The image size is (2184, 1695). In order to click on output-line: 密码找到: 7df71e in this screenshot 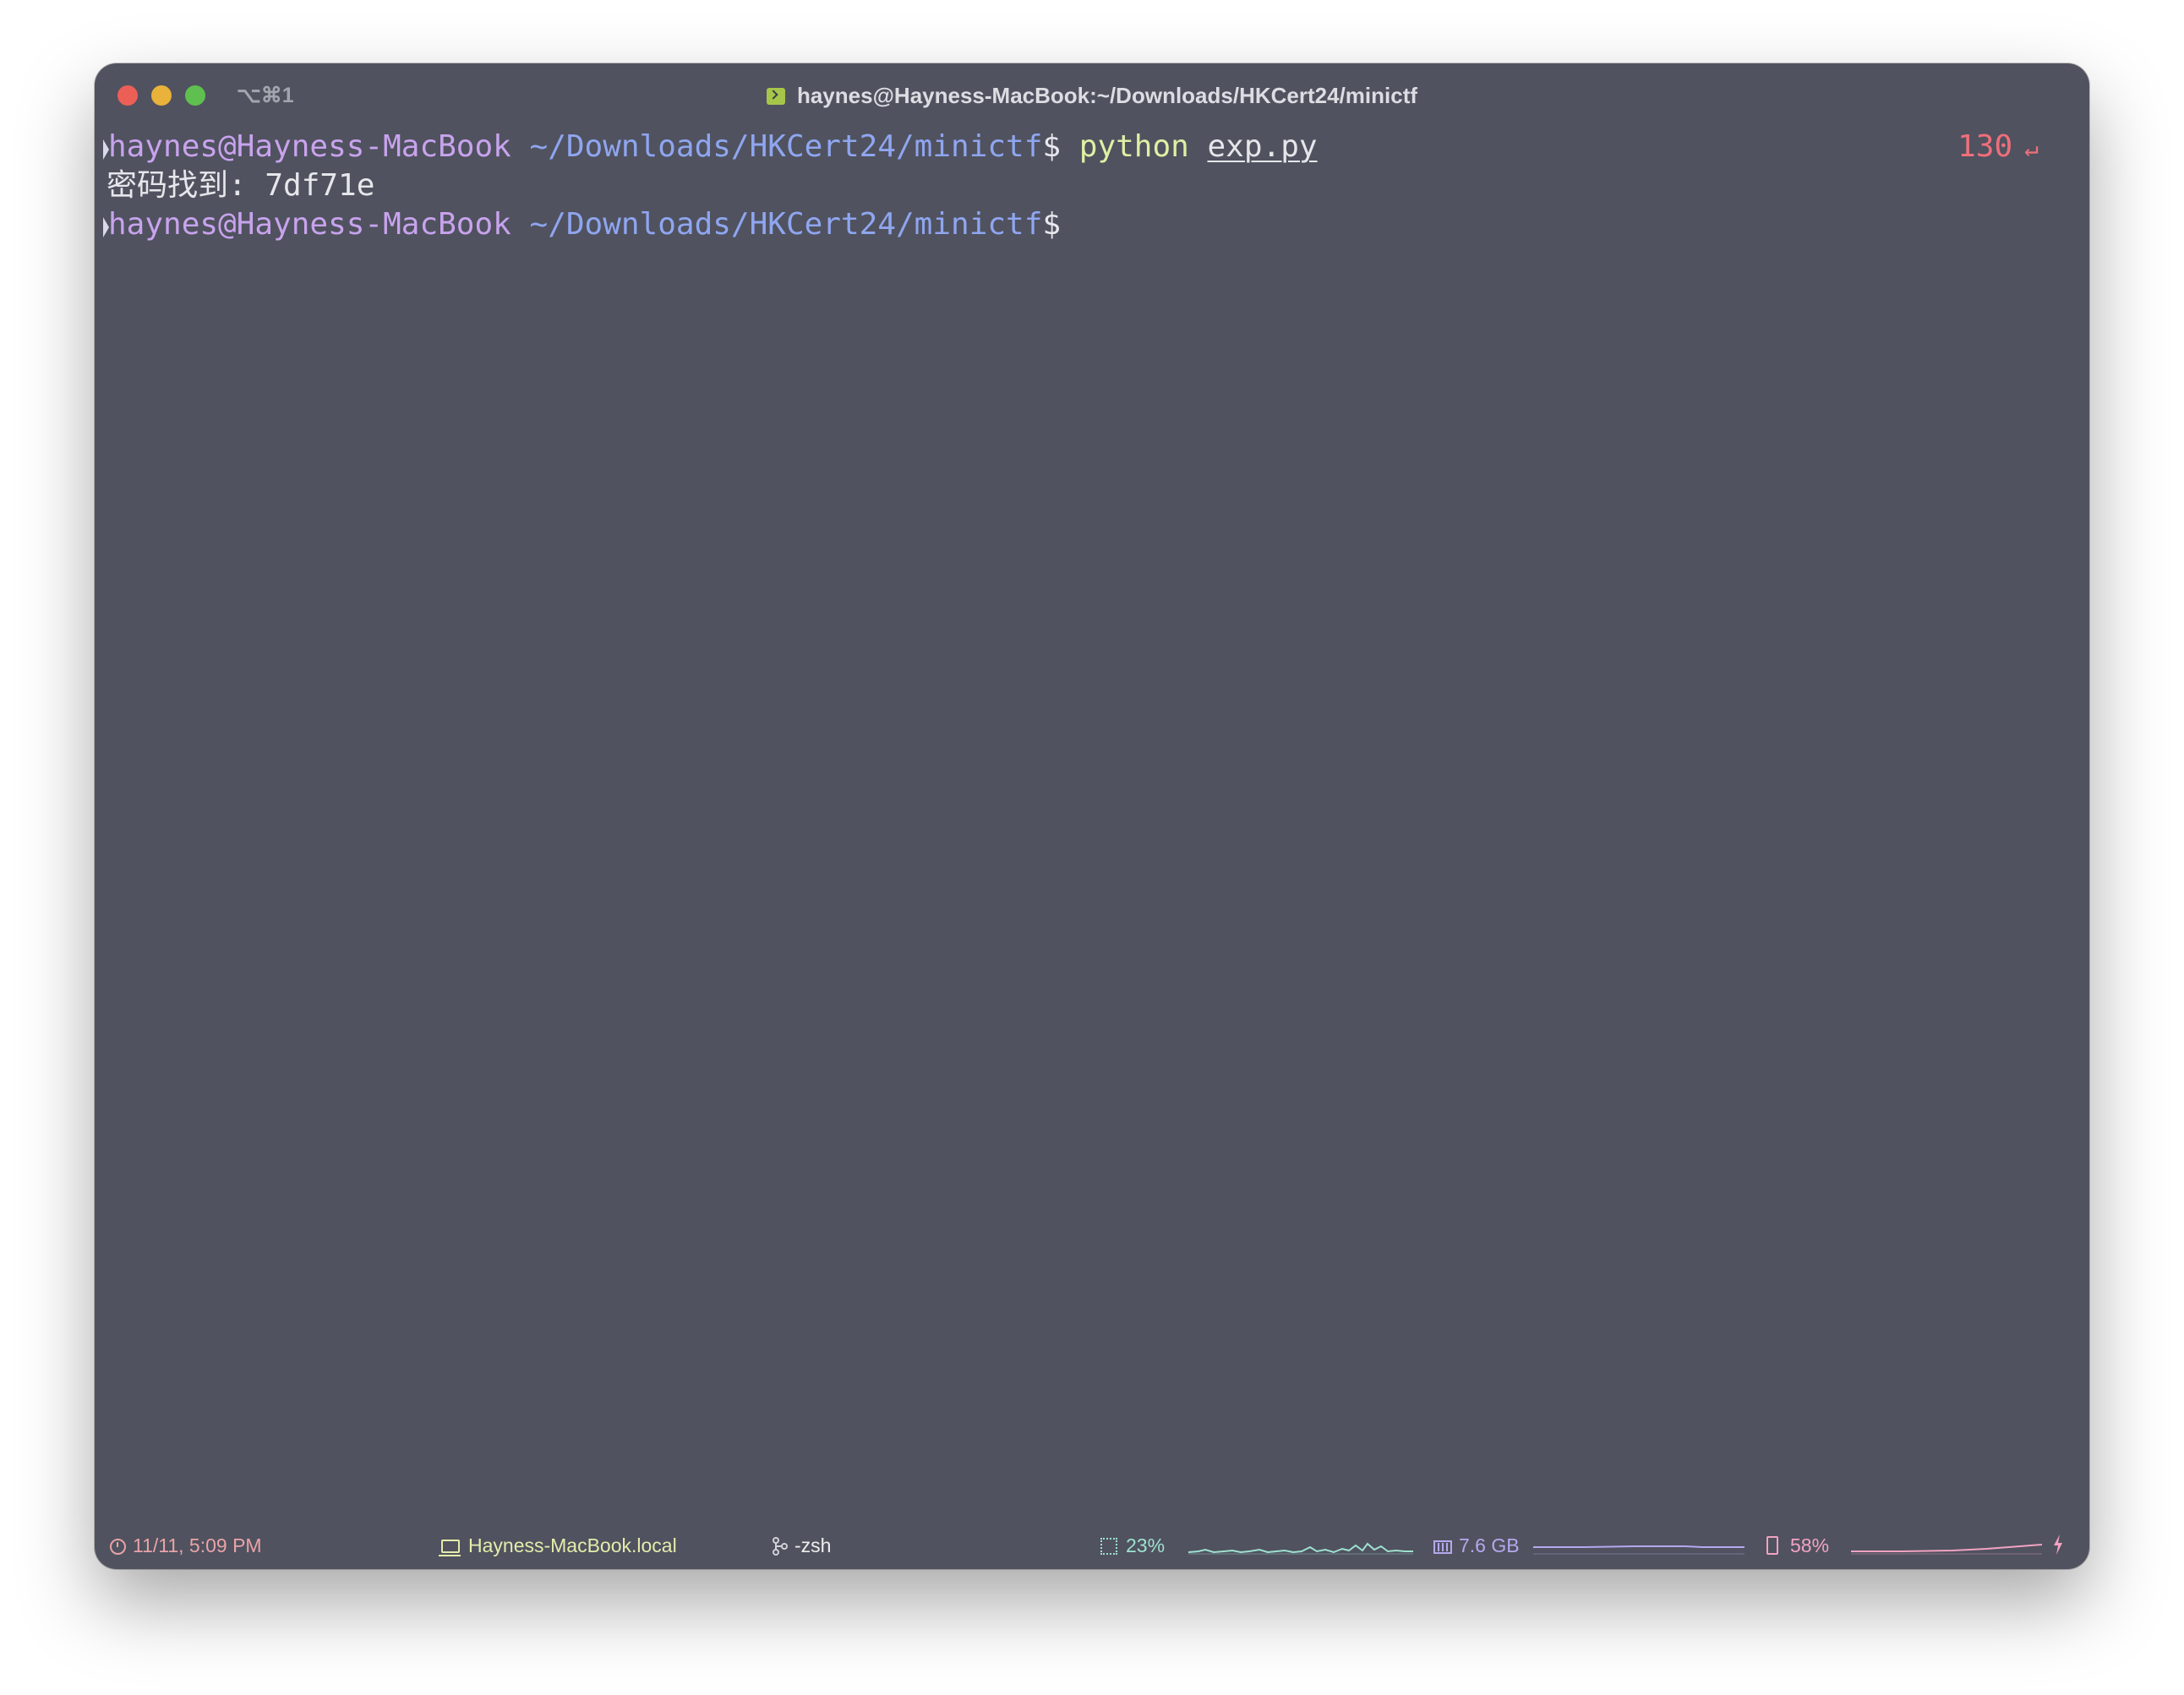, I will do `click(1071, 185)`.